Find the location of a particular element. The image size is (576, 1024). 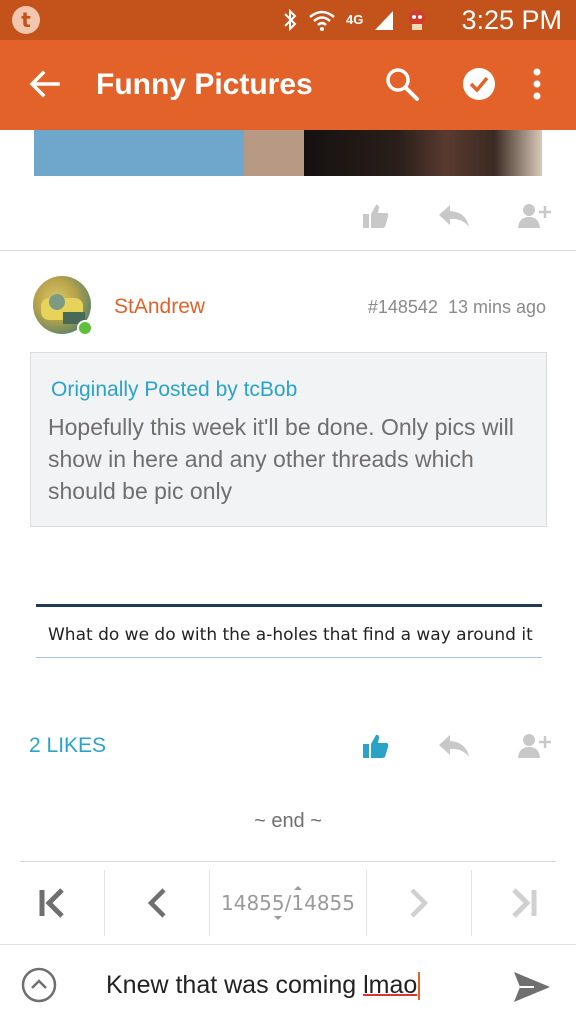

next-page-button is located at coordinates (419, 903).